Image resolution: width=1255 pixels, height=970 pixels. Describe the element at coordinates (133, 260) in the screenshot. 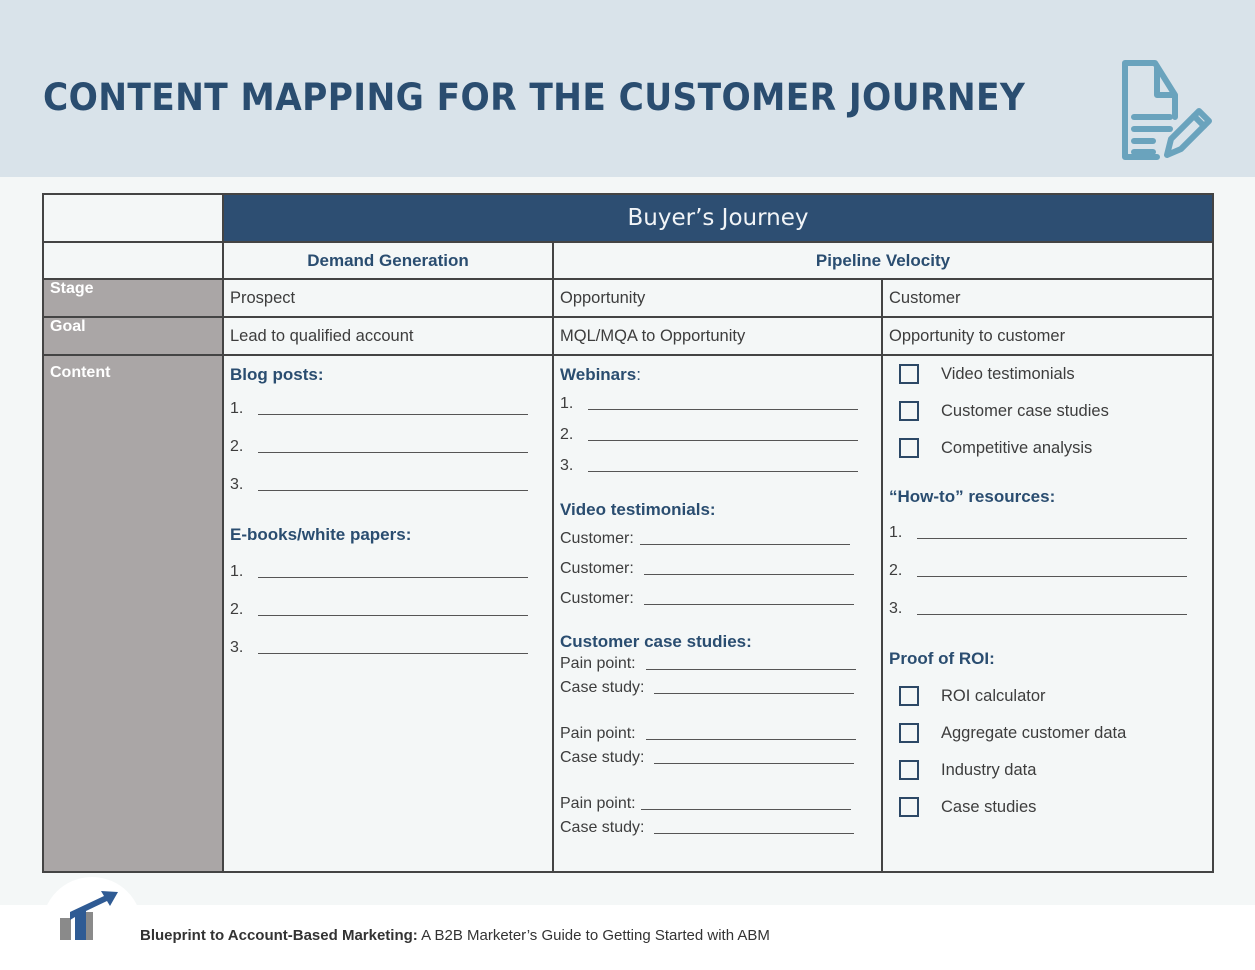

I see `empty-phase-label-cell` at that location.